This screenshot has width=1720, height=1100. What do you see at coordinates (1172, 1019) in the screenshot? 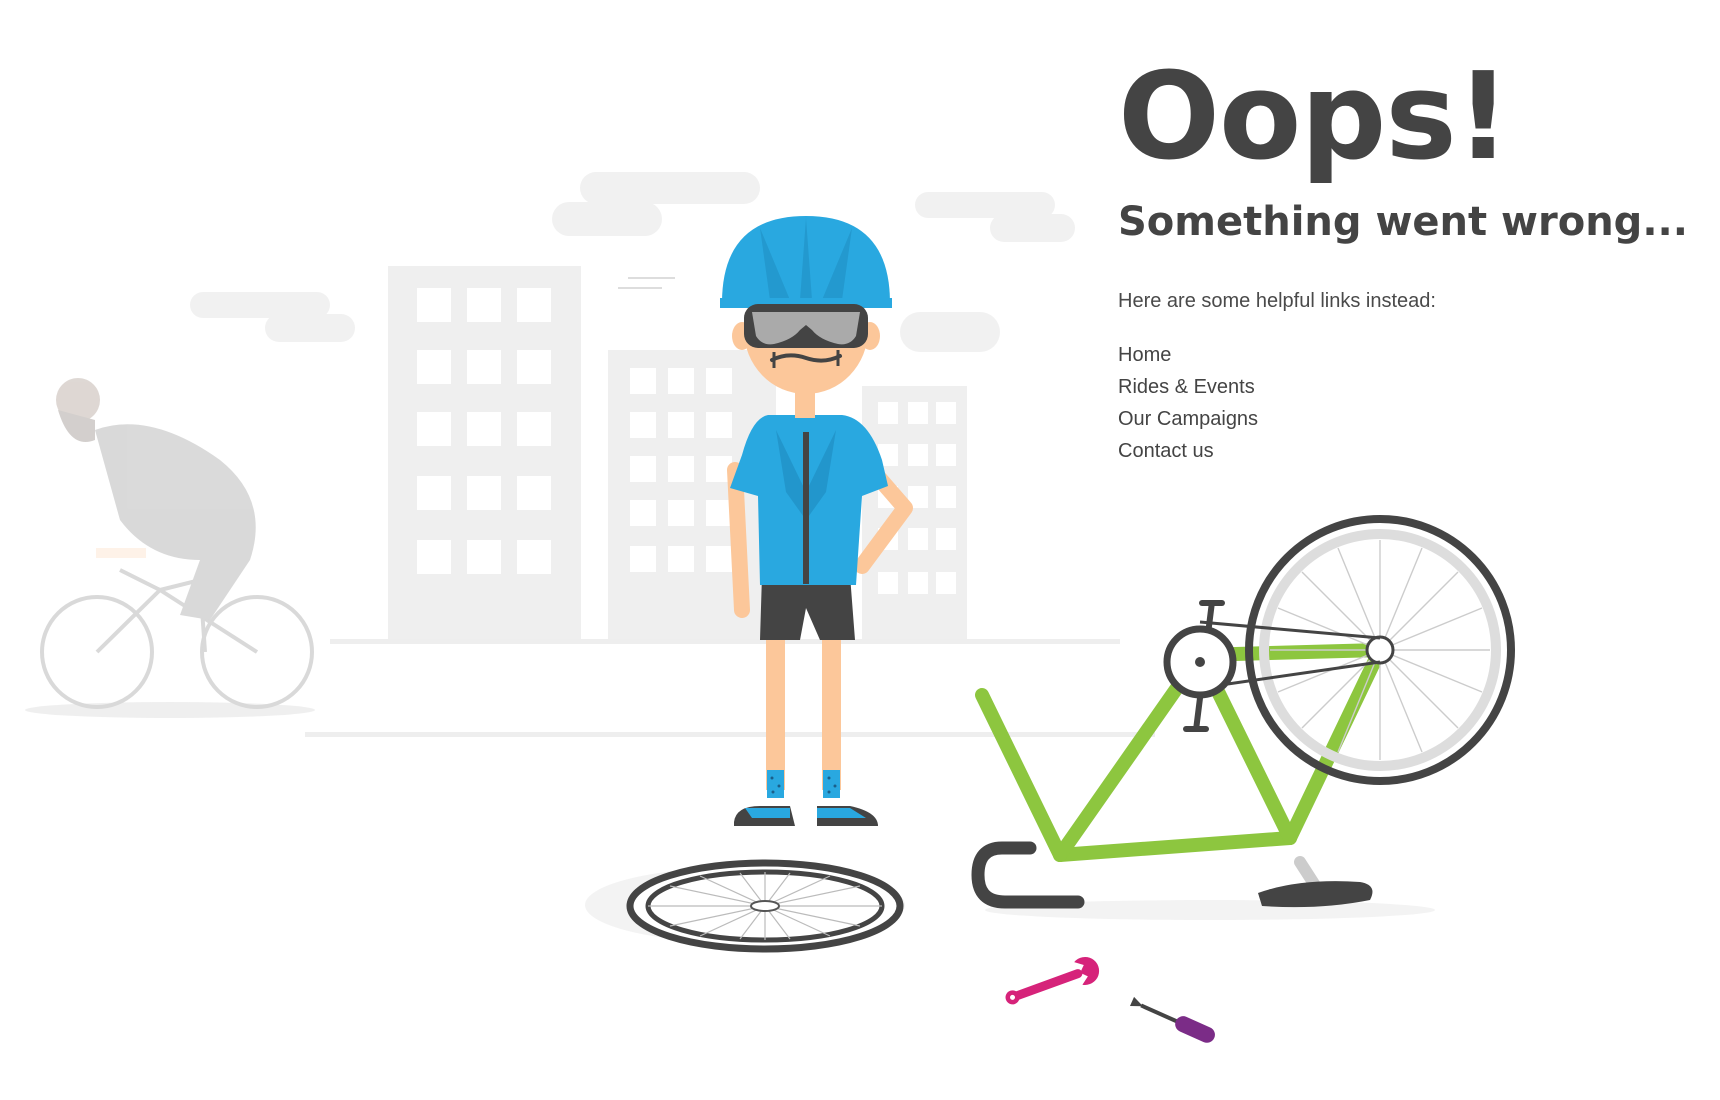
I see `screwdriver-icon` at bounding box center [1172, 1019].